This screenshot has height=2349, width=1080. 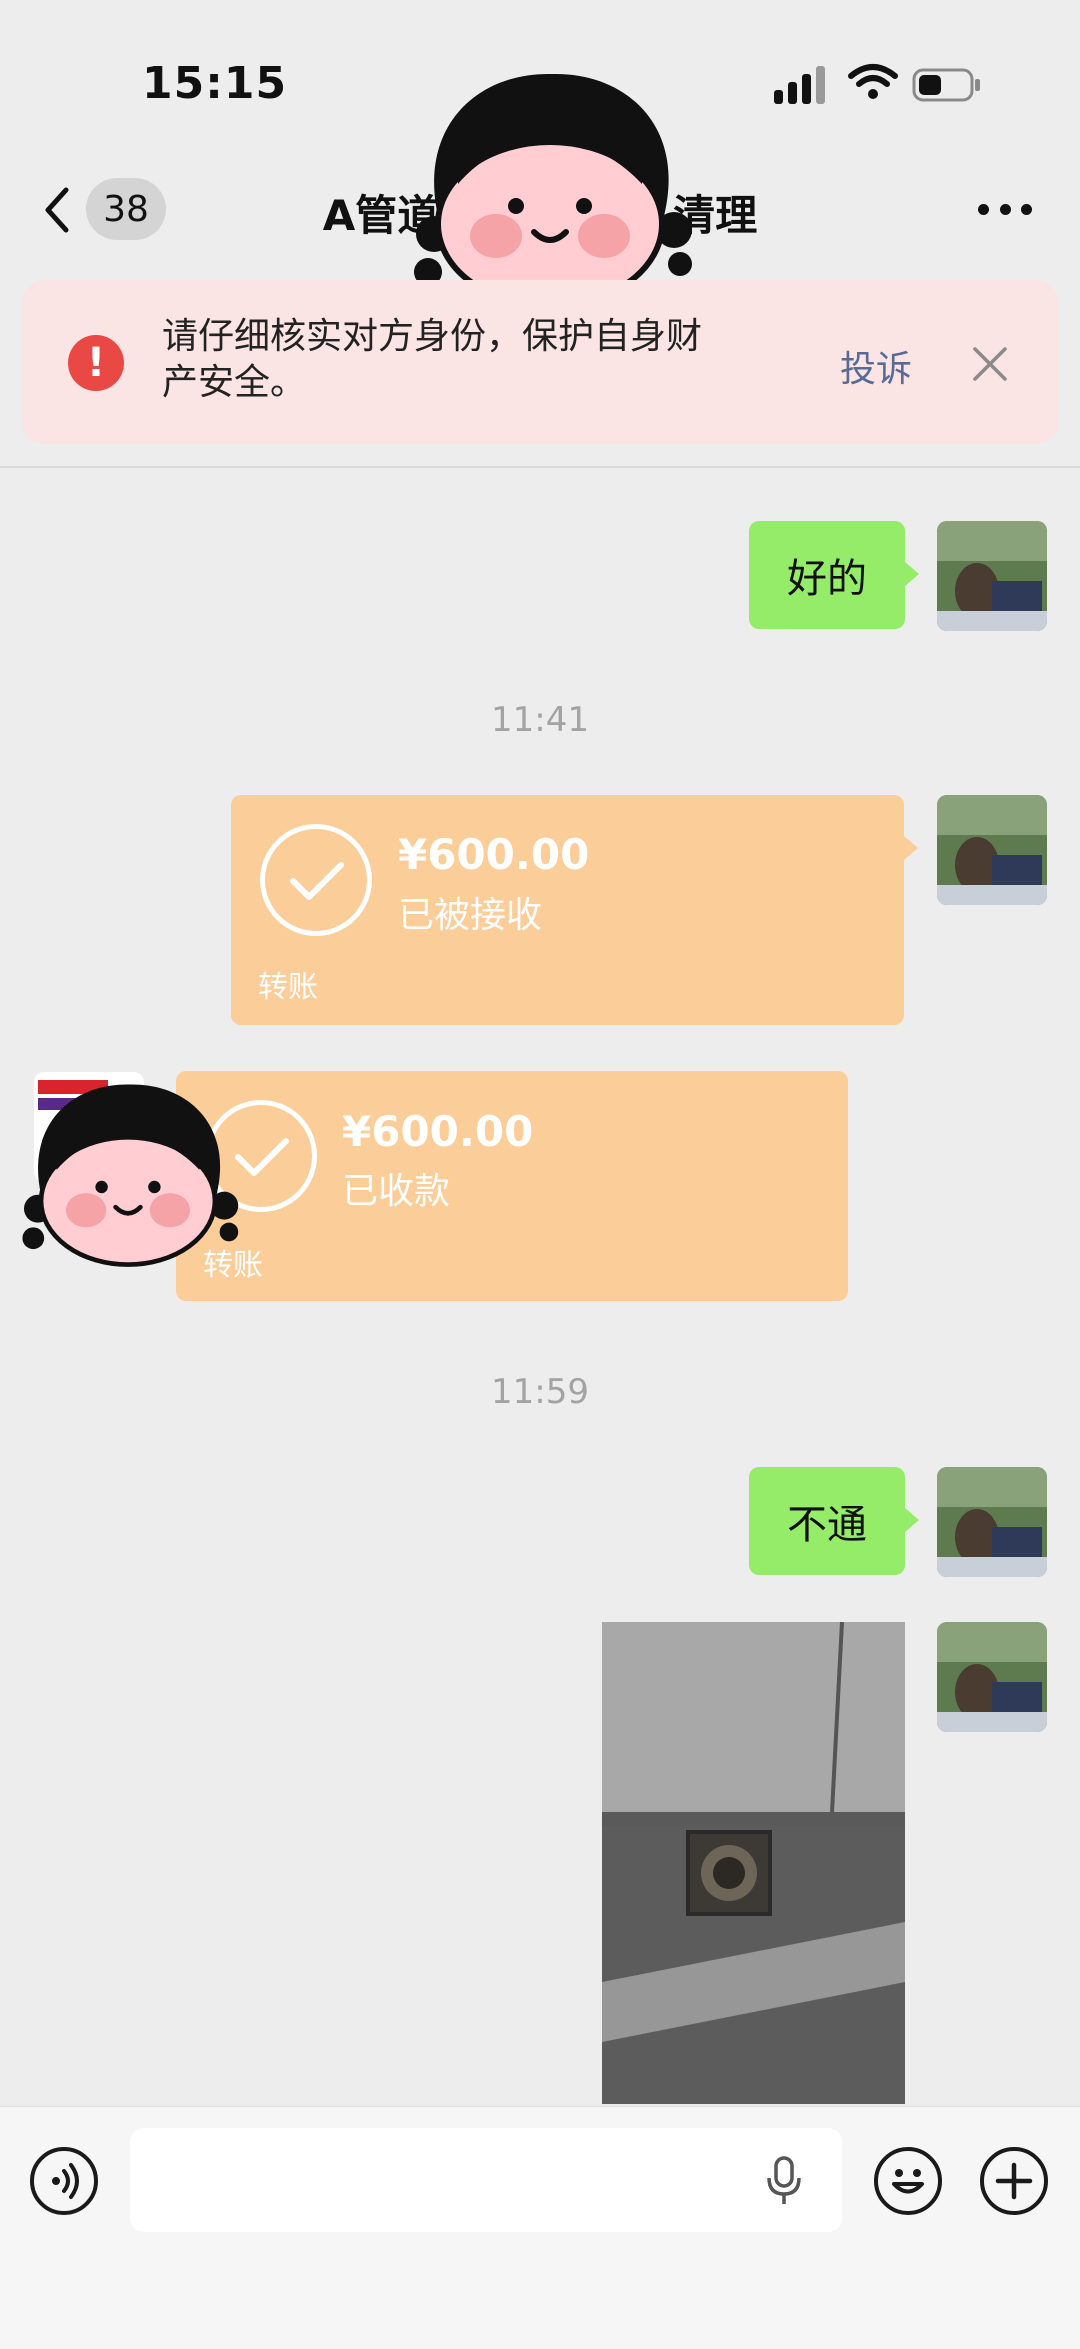 What do you see at coordinates (1014, 2181) in the screenshot?
I see `plus-icon` at bounding box center [1014, 2181].